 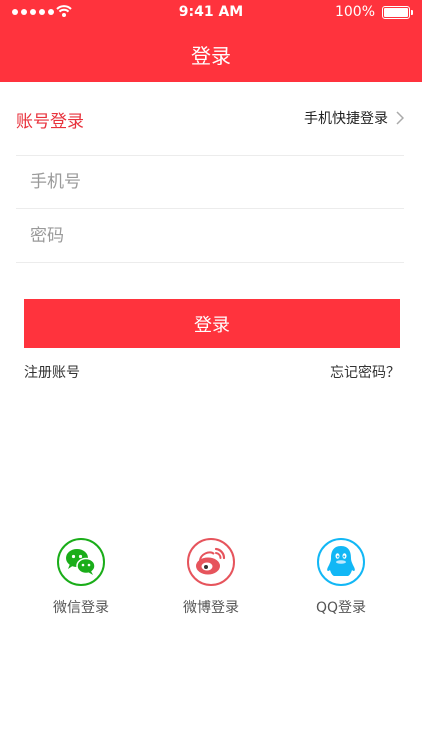 I want to click on tab-phone-quick-login: 手机快捷登录, so click(x=354, y=118).